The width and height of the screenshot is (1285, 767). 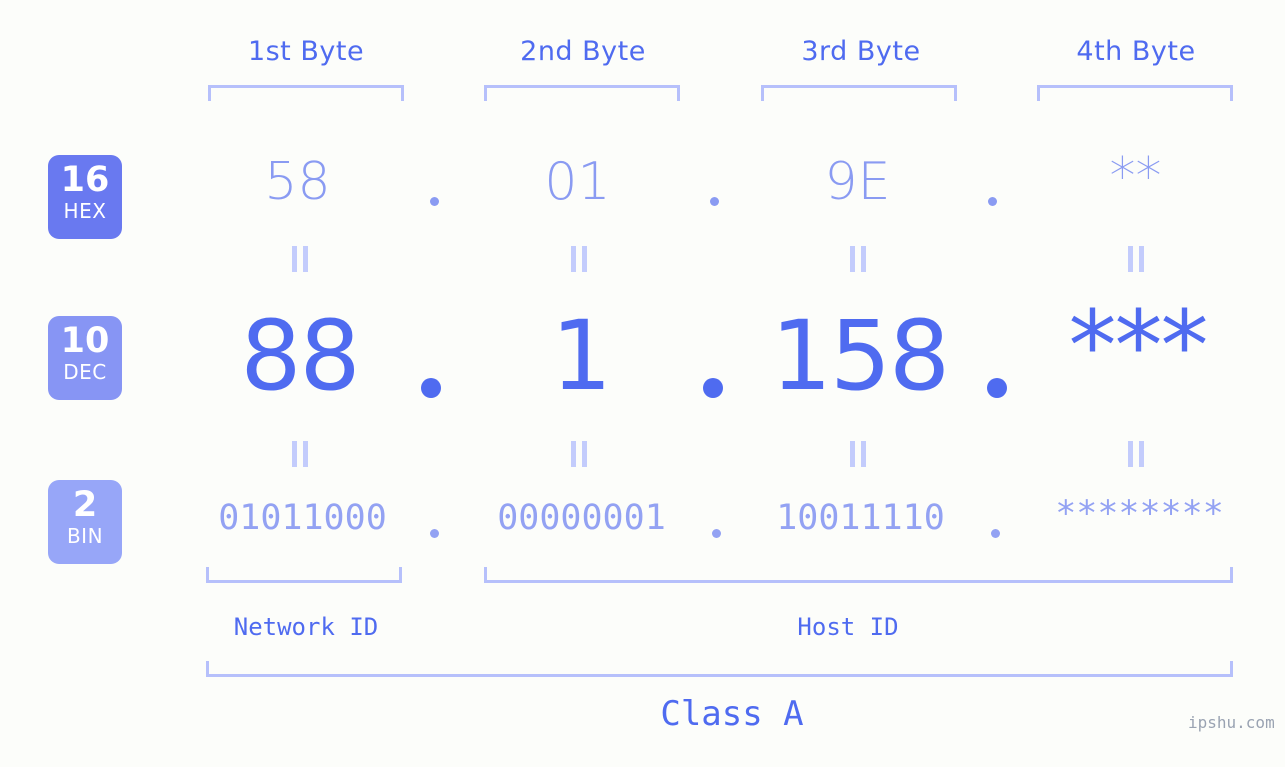 I want to click on dec-byte-1: 88, so click(x=300, y=356).